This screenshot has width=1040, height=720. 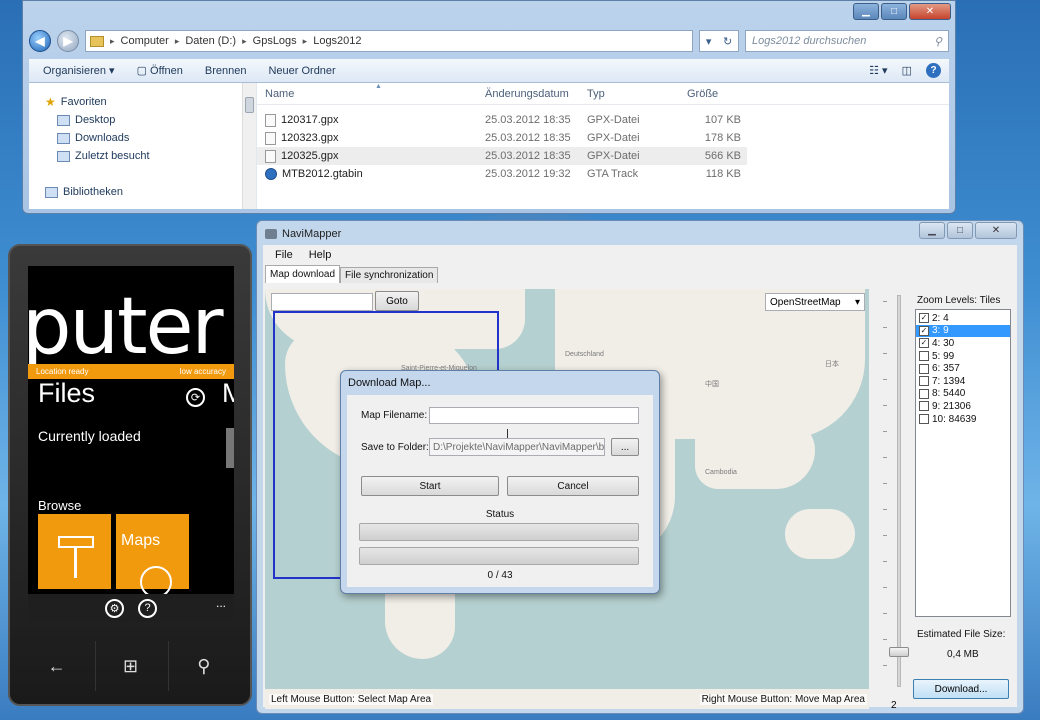 I want to click on breadcrumb-item: Daten (D:), so click(x=210, y=41).